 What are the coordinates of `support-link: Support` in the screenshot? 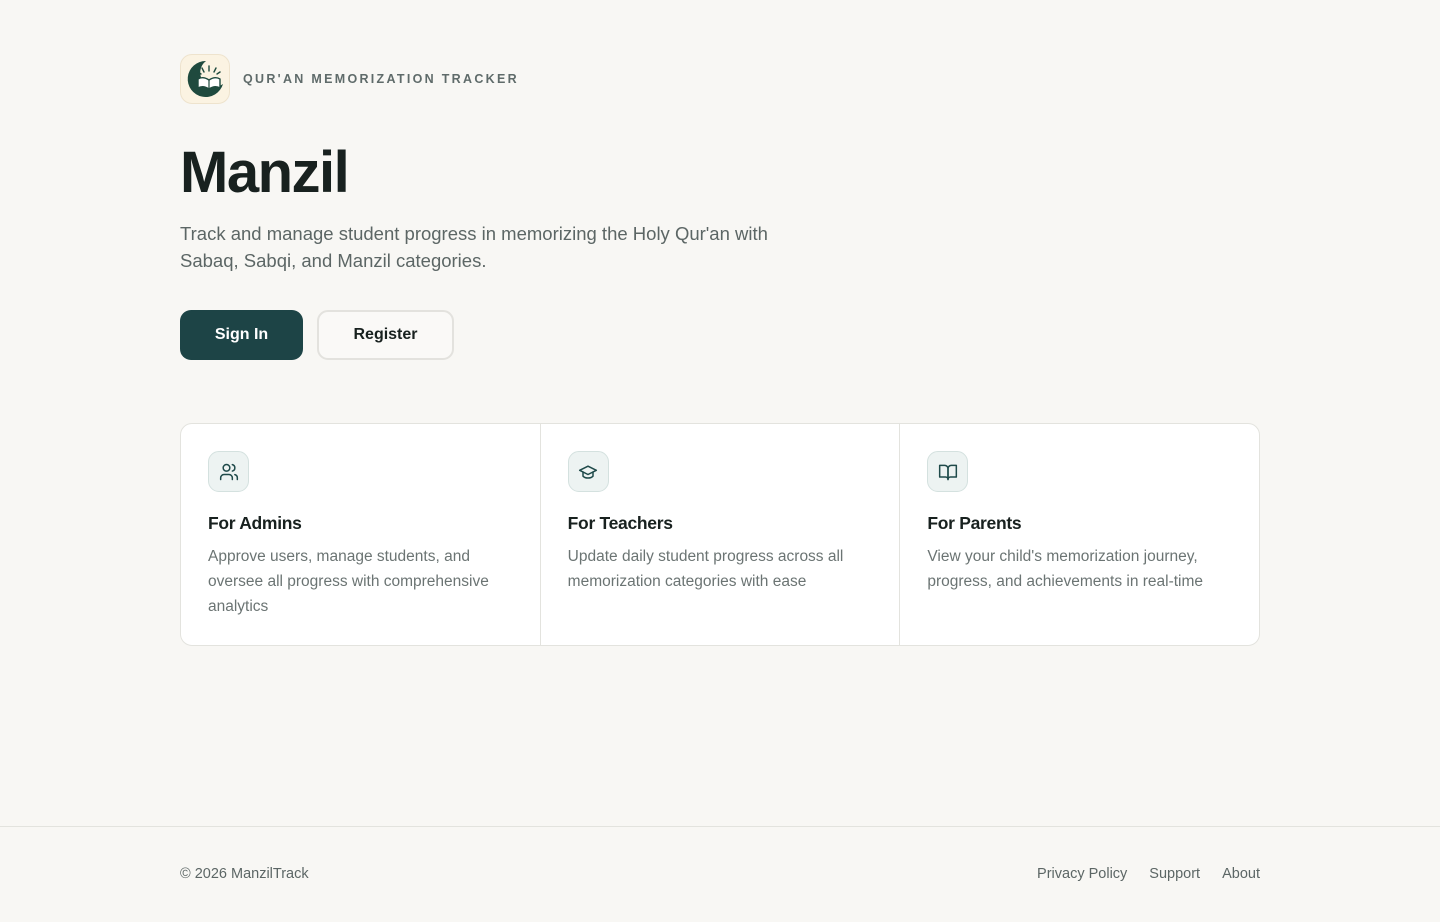 It's located at (1174, 874).